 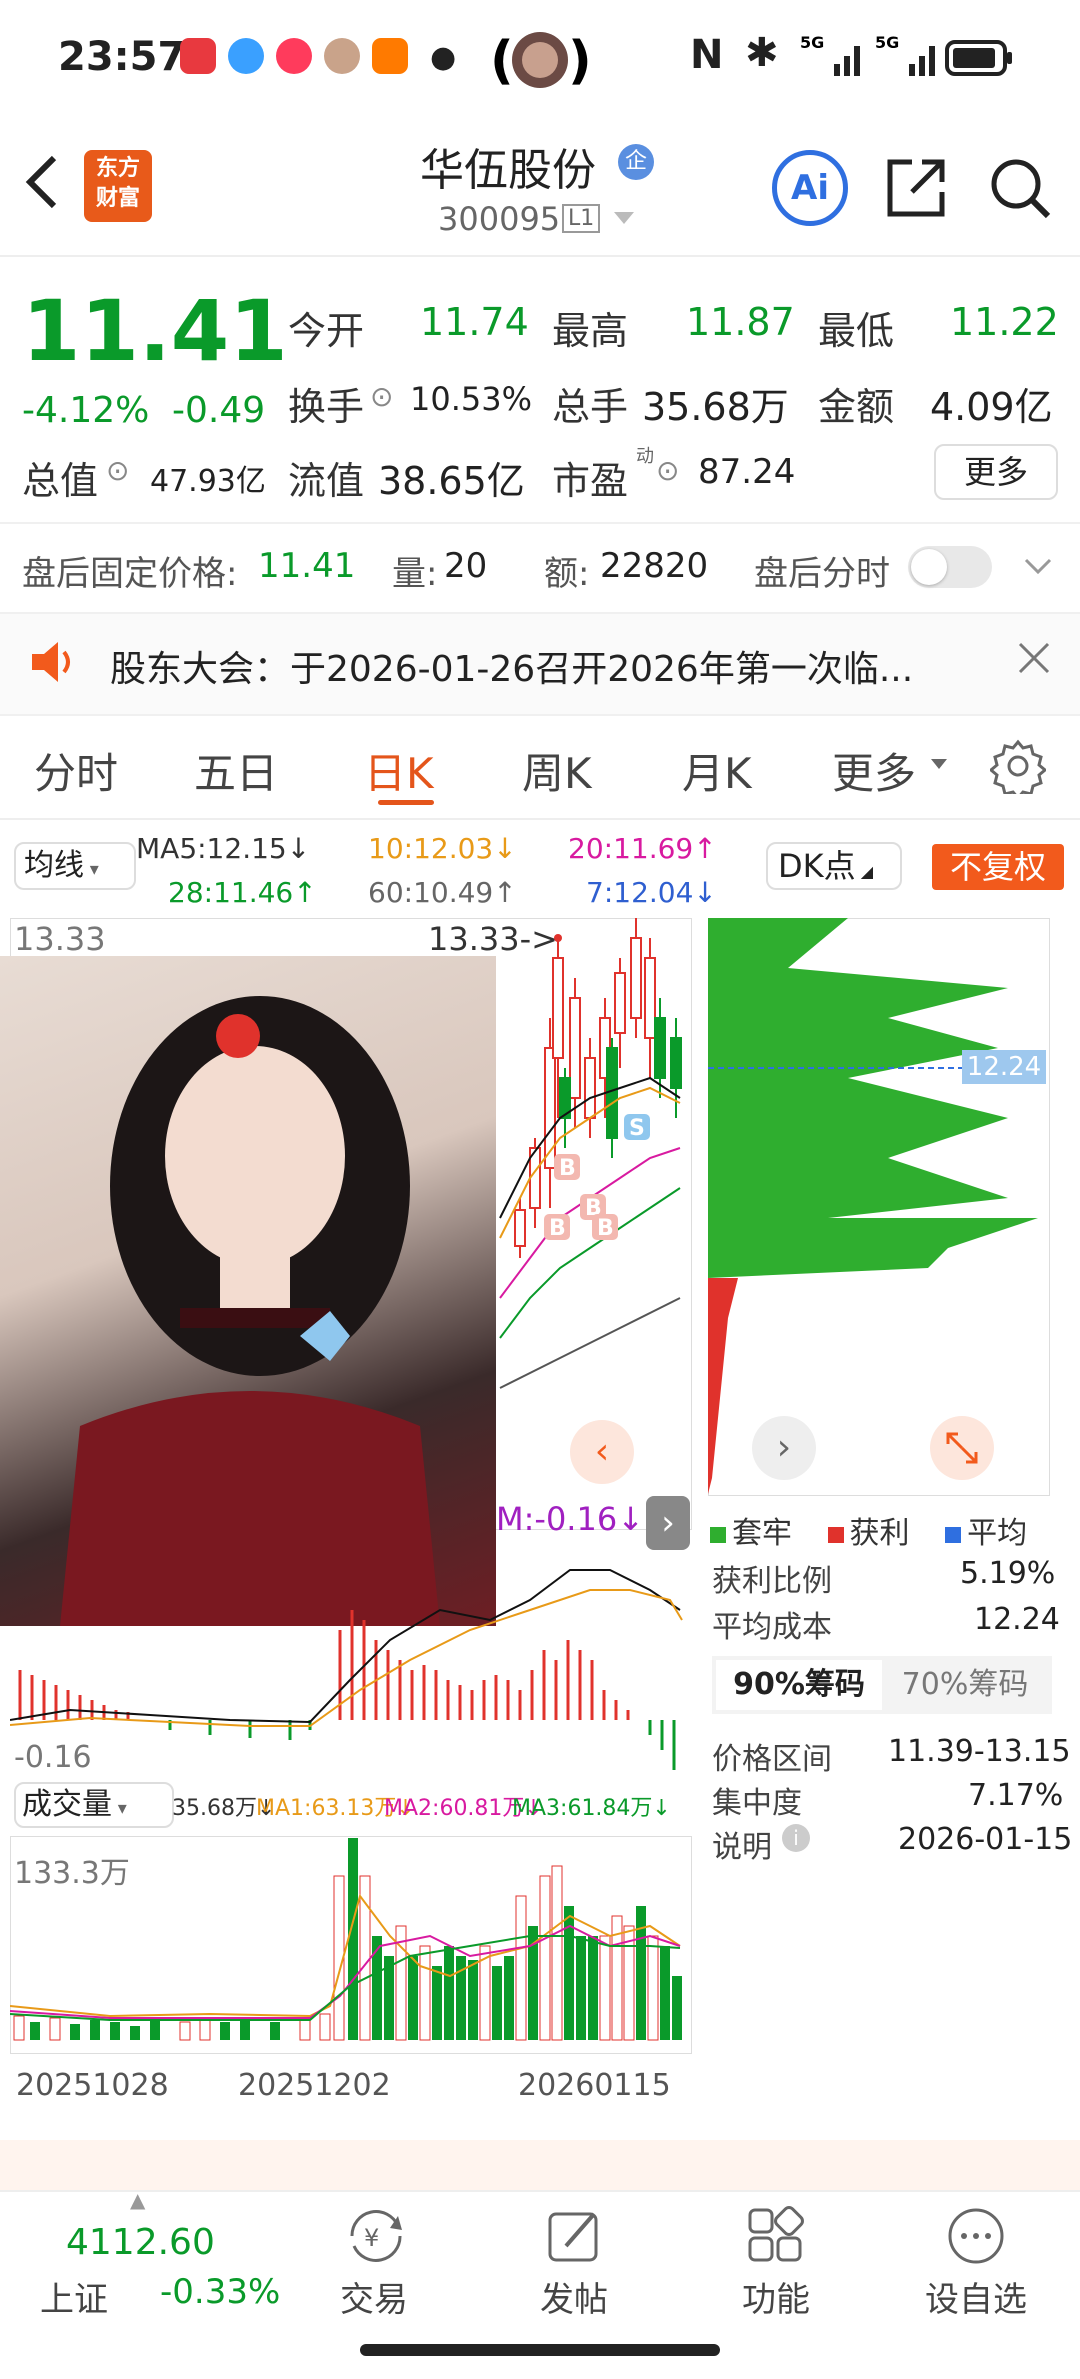 What do you see at coordinates (874, 770) in the screenshot?
I see `tab-more: 更多` at bounding box center [874, 770].